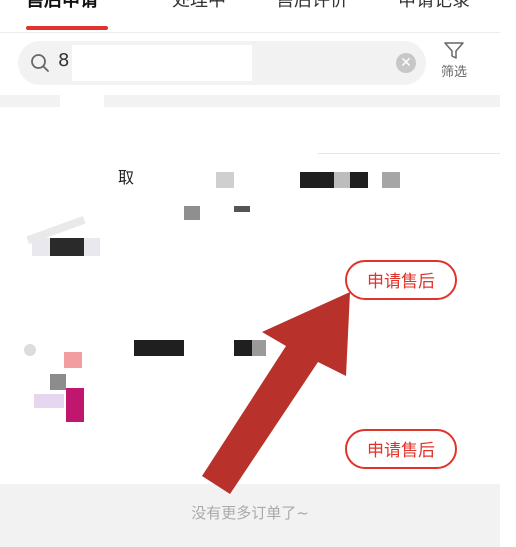  Describe the element at coordinates (250, 513) in the screenshot. I see `no-more-orders-text: 没有更多订单了~` at that location.